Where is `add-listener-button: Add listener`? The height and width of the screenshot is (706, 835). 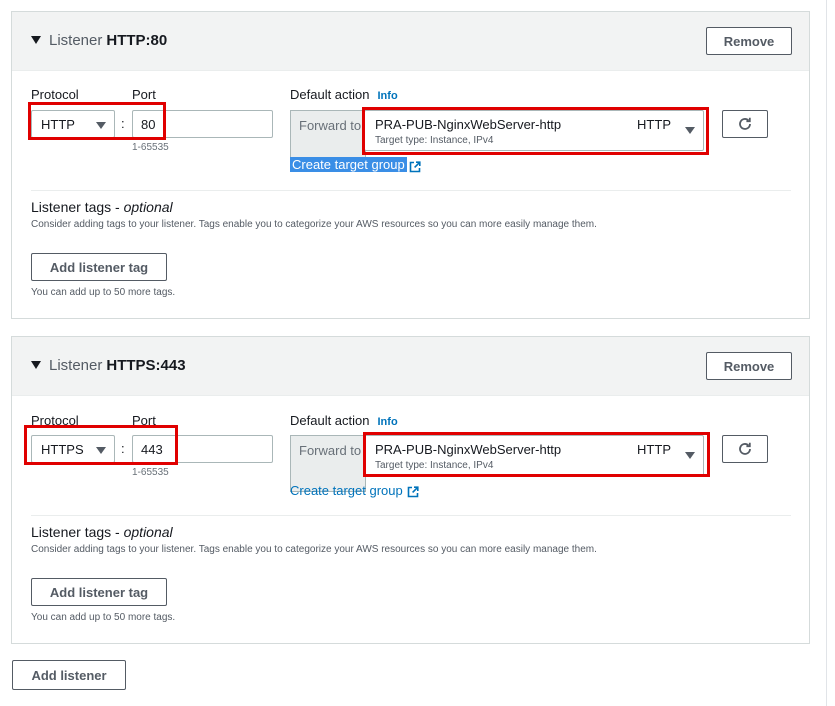 add-listener-button: Add listener is located at coordinates (69, 675).